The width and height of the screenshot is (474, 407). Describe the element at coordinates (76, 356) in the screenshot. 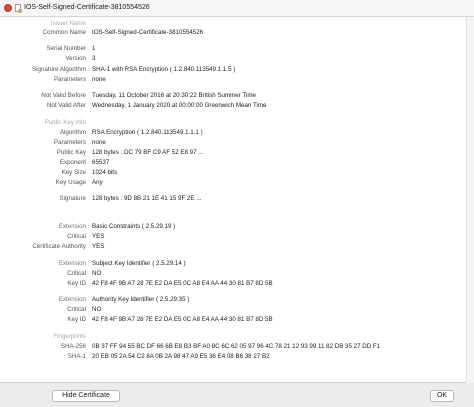

I see `row-label: SHA-1` at that location.